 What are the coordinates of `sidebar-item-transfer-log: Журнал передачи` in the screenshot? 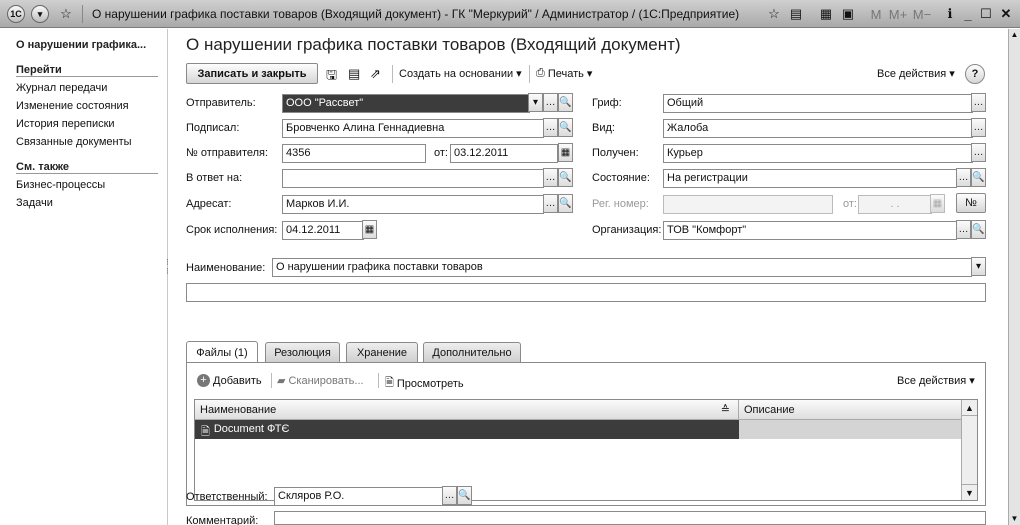 It's located at (61, 88).